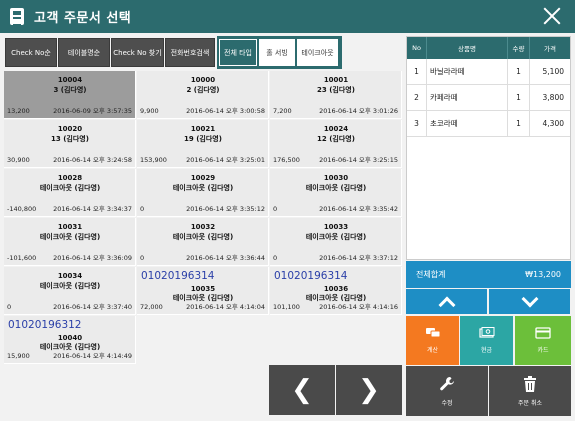 The height and width of the screenshot is (421, 575). What do you see at coordinates (203, 80) in the screenshot?
I see `order-check-no: 10000` at bounding box center [203, 80].